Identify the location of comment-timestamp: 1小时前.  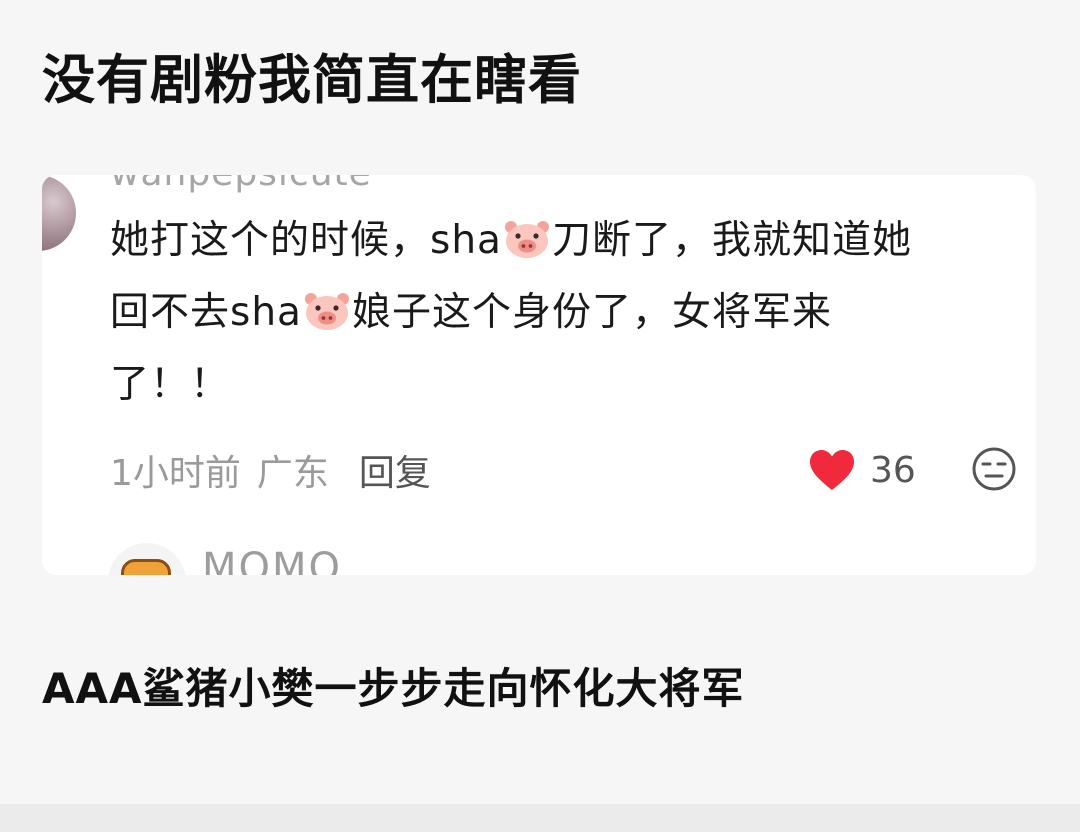
(175, 473).